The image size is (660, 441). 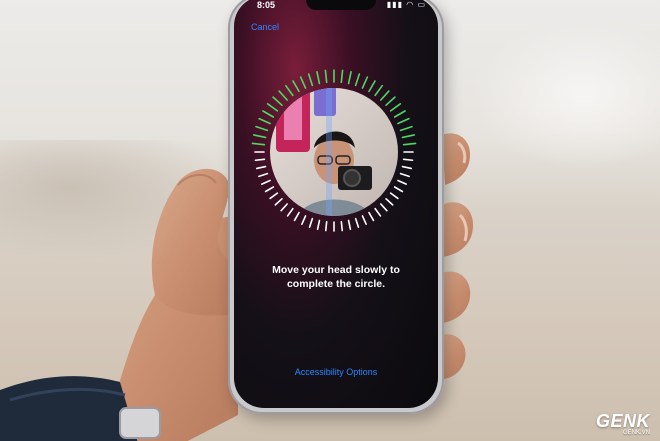 I want to click on instruction-line-2: complete the circle., so click(x=336, y=284).